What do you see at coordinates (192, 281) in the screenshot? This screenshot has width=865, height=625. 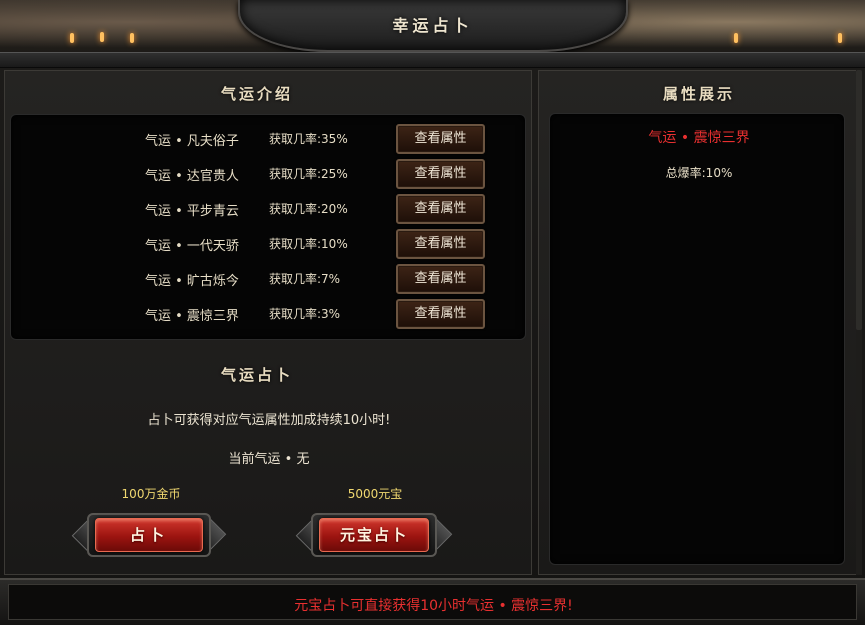 I see `fortune-name: 气运 • 旷古烁今` at bounding box center [192, 281].